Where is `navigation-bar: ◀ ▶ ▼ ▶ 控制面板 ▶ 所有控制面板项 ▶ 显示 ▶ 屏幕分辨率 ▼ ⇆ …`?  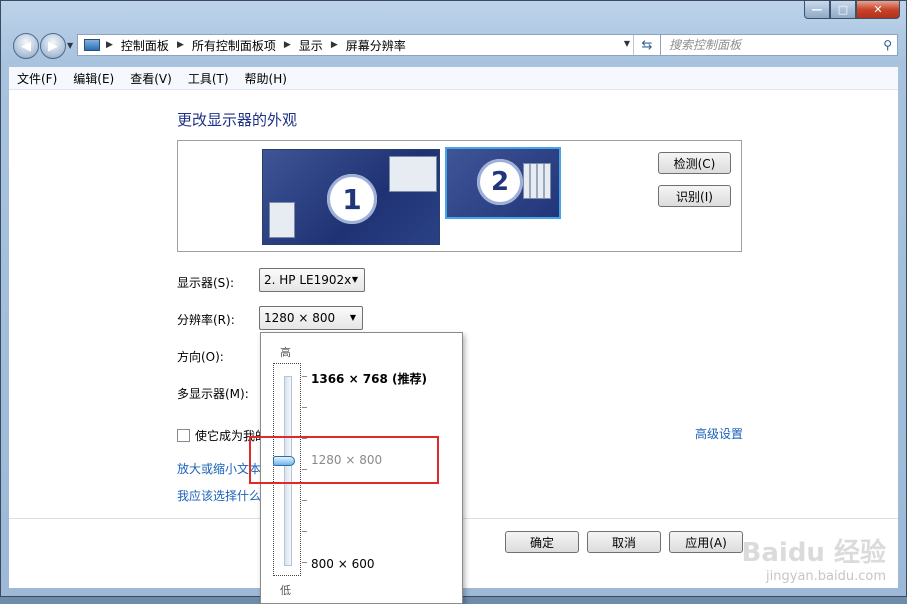
navigation-bar: ◀ ▶ ▼ ▶ 控制面板 ▶ 所有控制面板项 ▶ 显示 ▶ 屏幕分辨率 ▼ ⇆ … is located at coordinates (453, 46).